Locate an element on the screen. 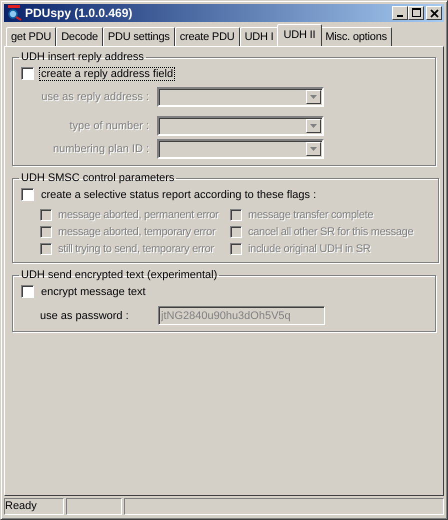  maximize-icon is located at coordinates (416, 12).